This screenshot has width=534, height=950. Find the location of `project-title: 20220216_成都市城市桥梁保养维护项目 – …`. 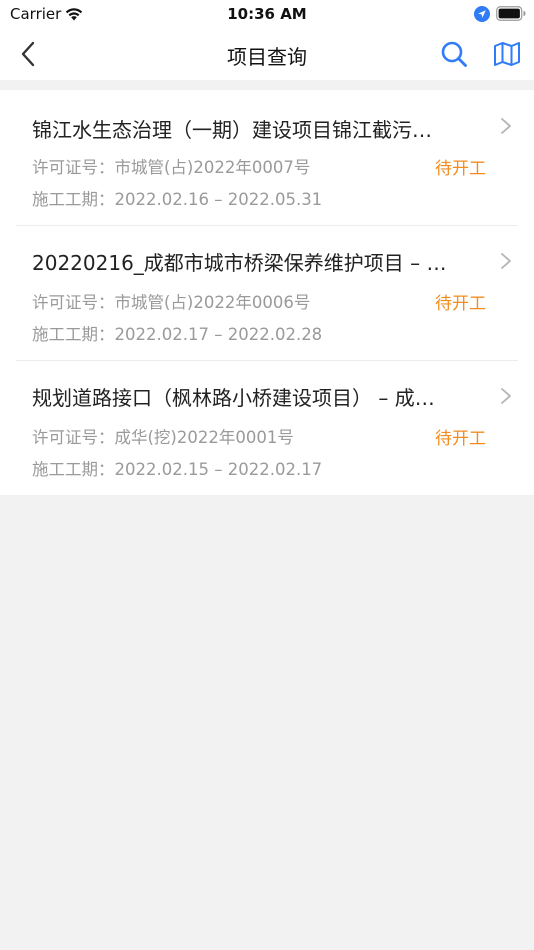

project-title: 20220216_成都市城市桥梁保养维护项目 – … is located at coordinates (239, 263).